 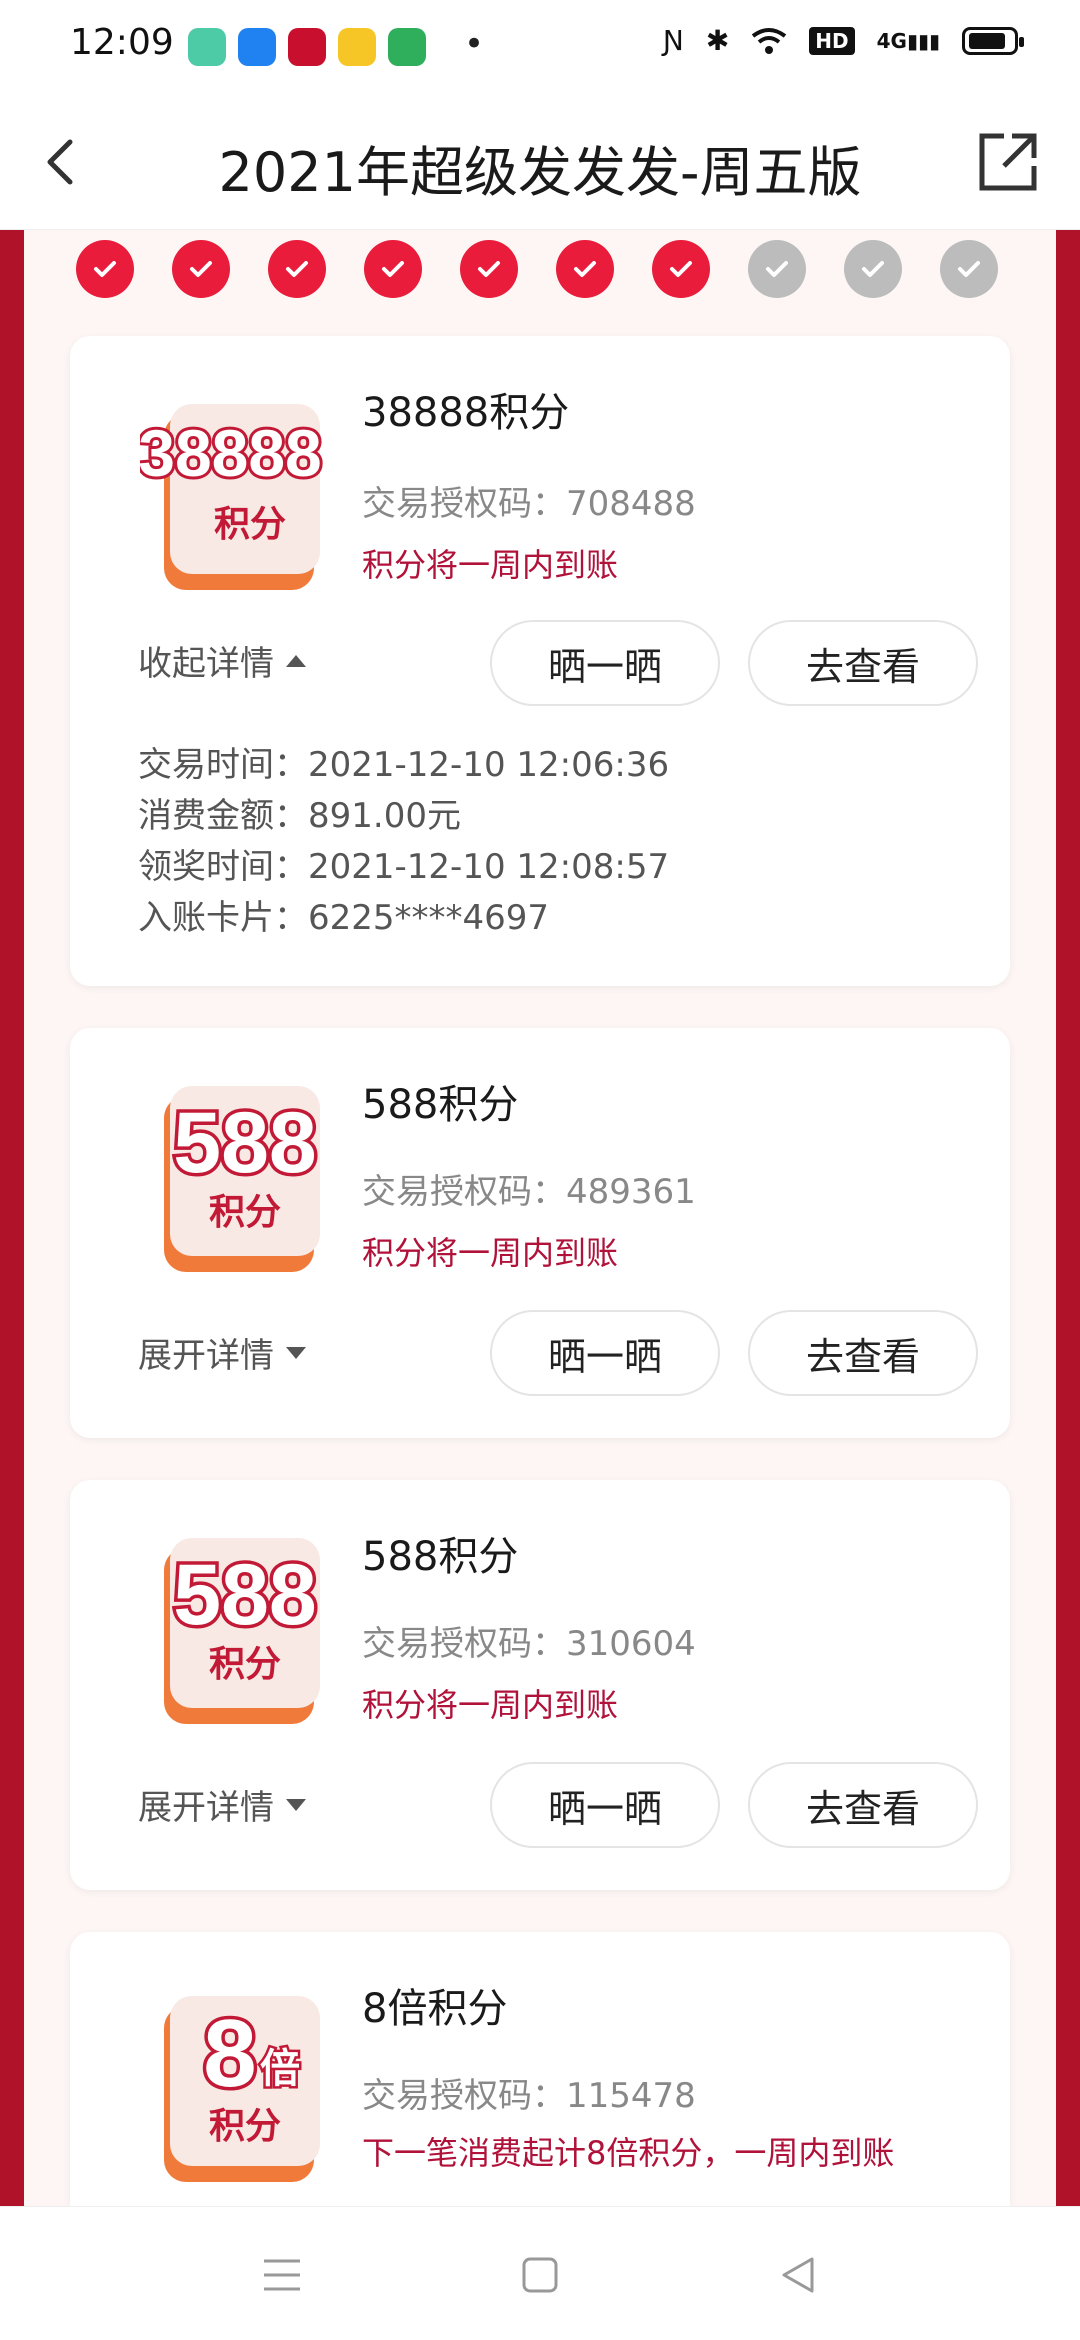 I want to click on auth-code-row: 交易授权码：708488, so click(x=529, y=500).